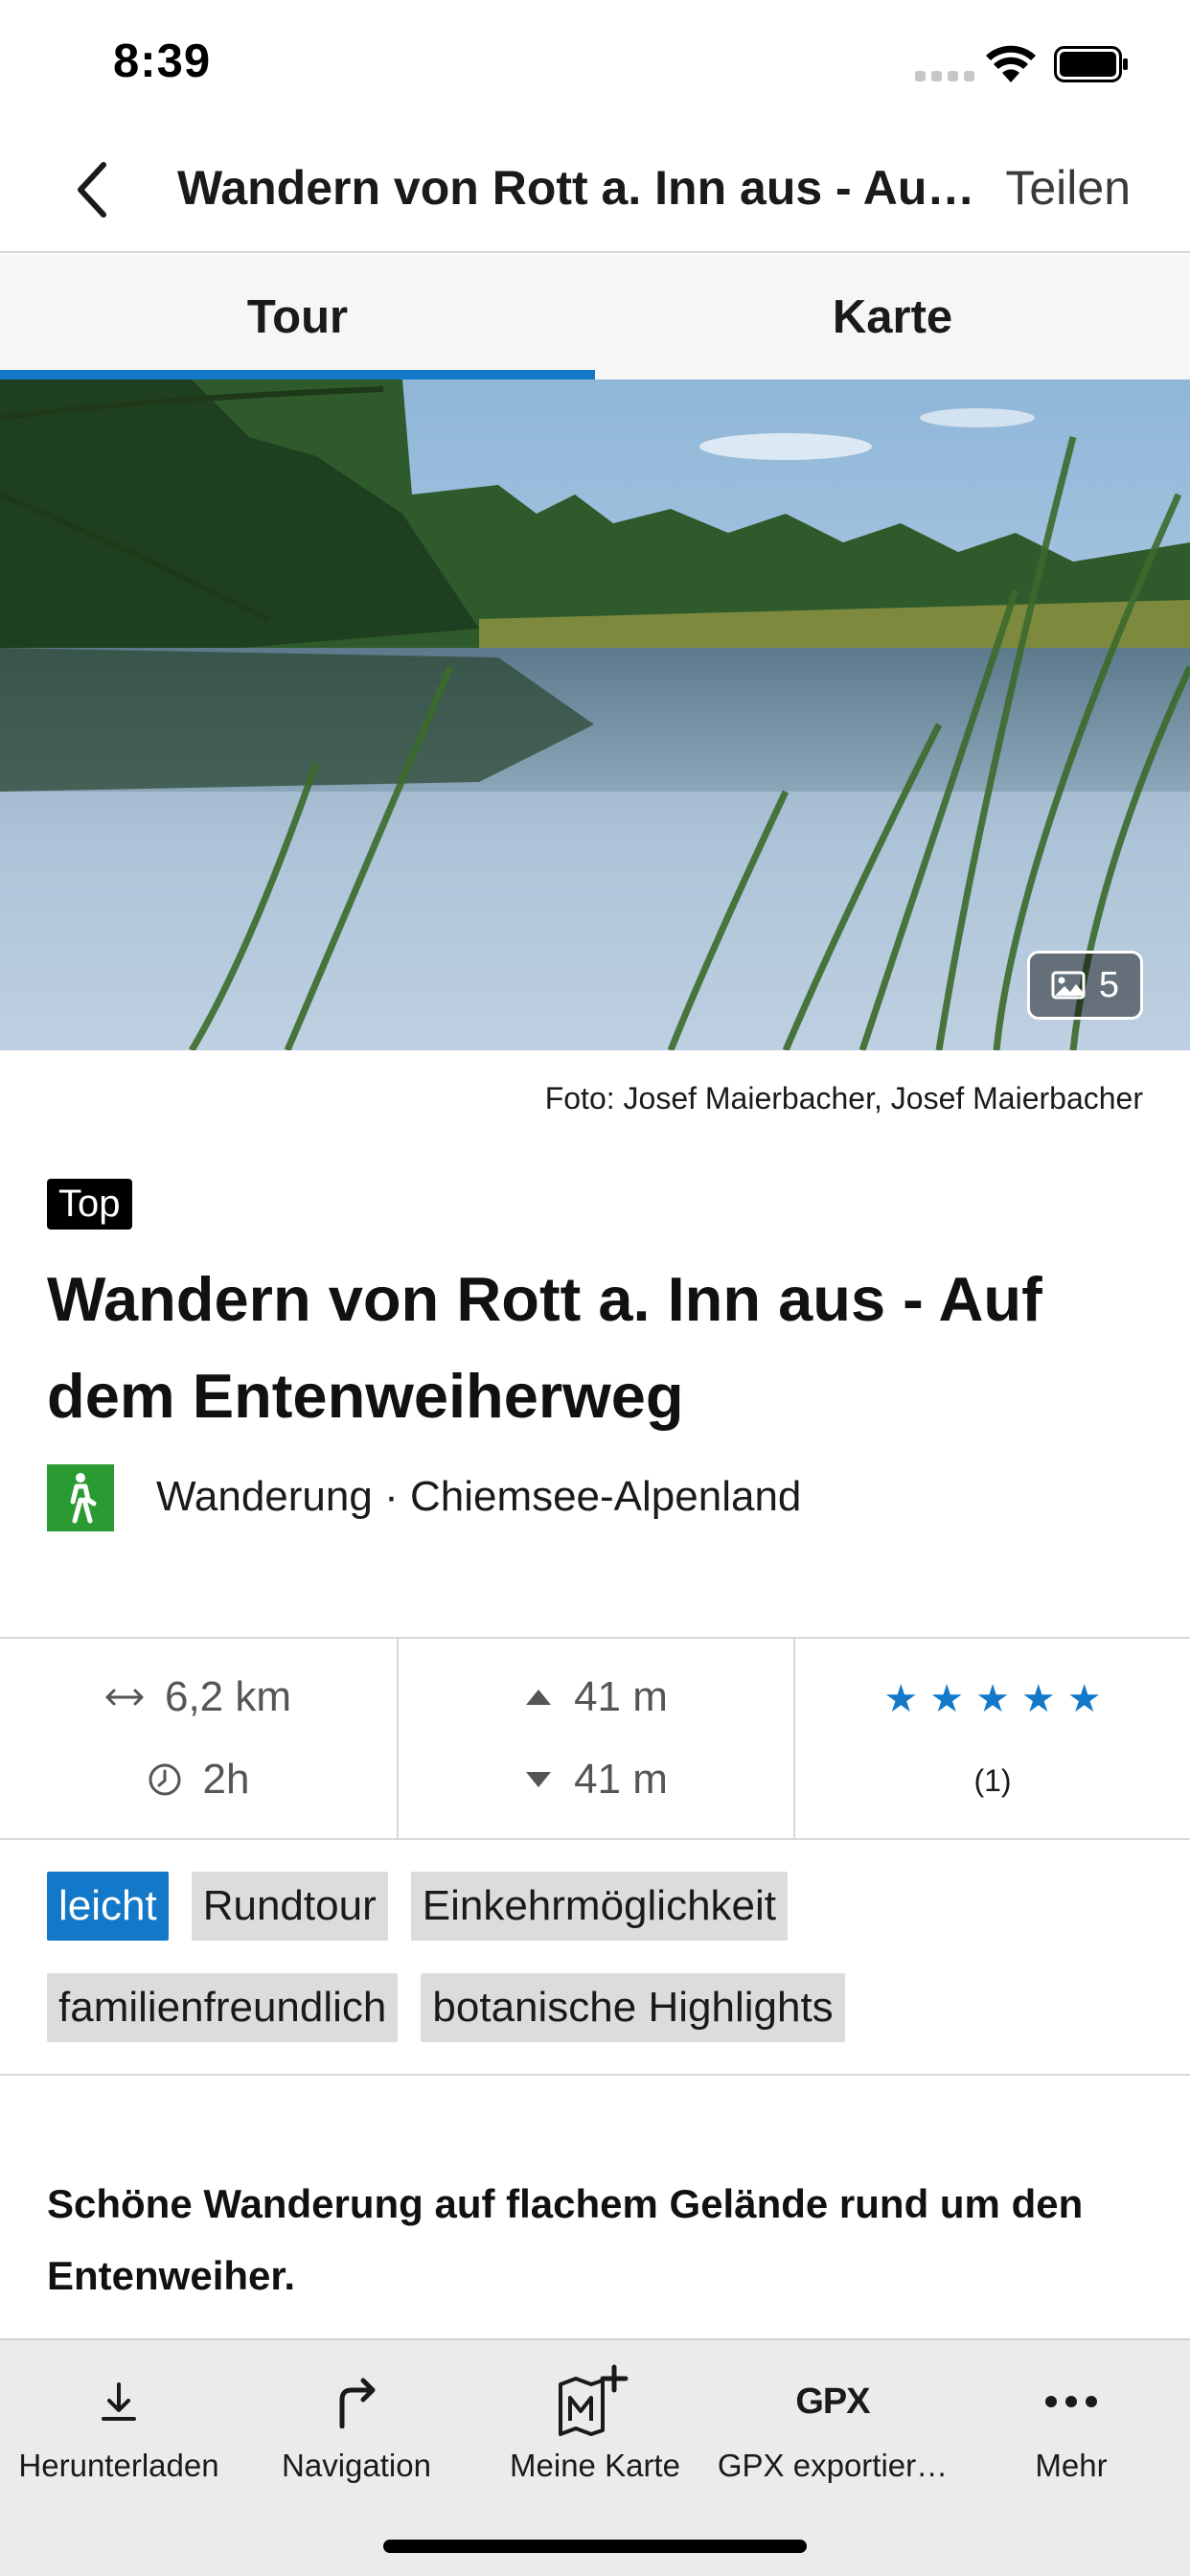  I want to click on turn-right-arrow-icon, so click(358, 2403).